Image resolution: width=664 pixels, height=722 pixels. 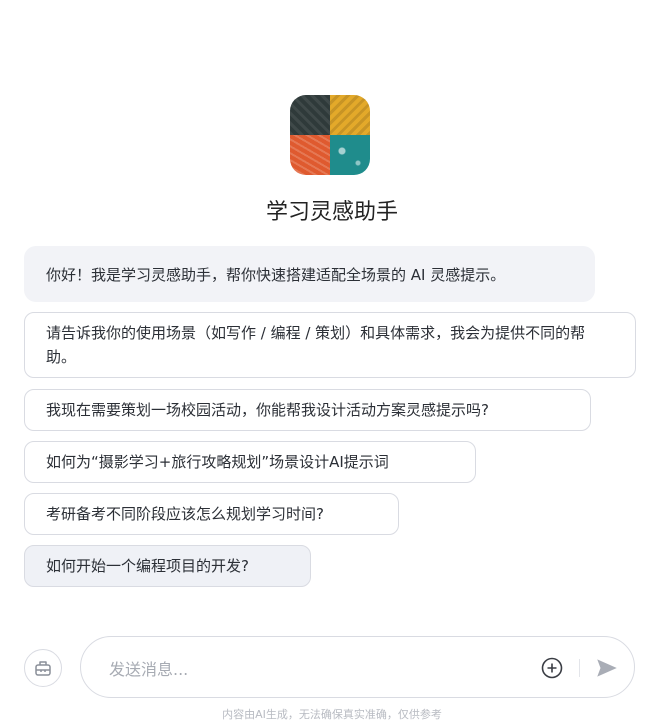 I want to click on greeting-message: 你好！我是学习灵感助手，帮你快速搭建适配全场景的 AI 灵感提示。, so click(x=309, y=274).